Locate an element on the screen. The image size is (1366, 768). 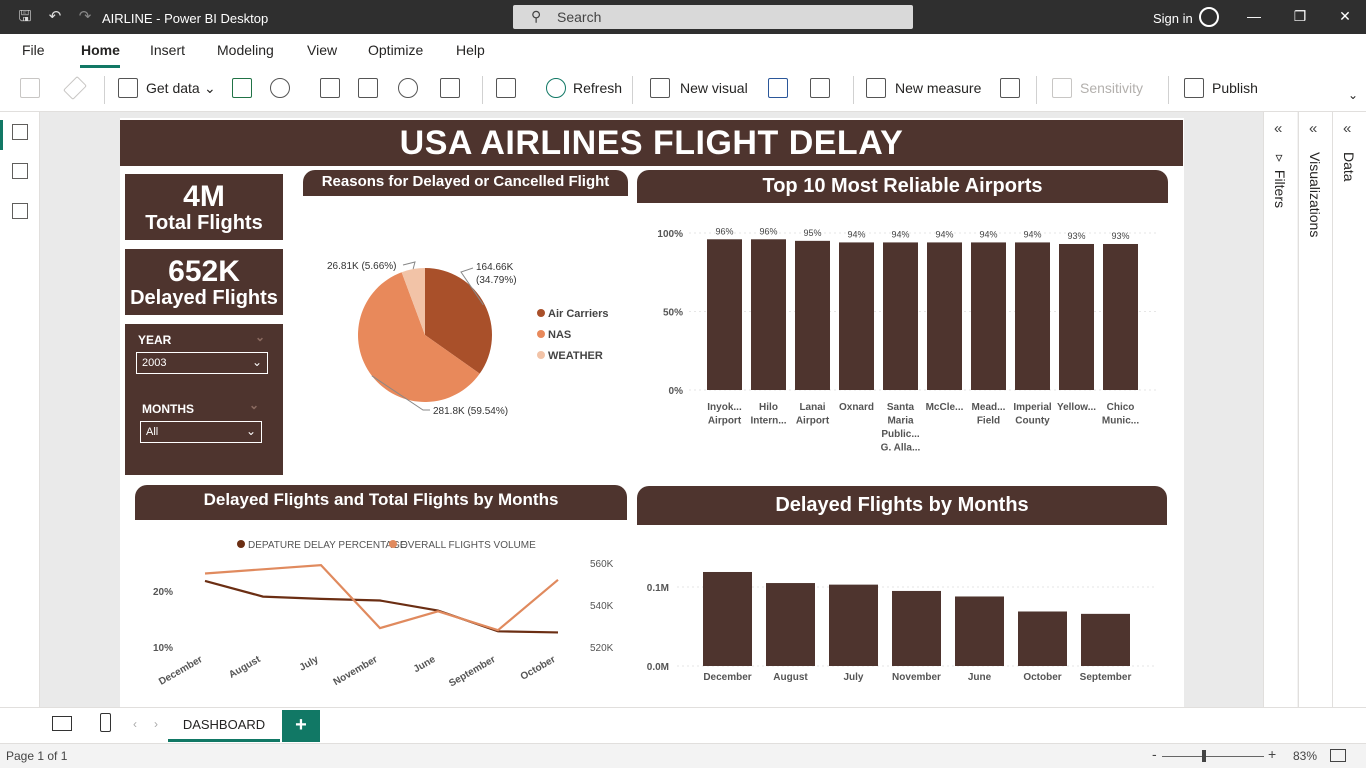
report-view-icon is located at coordinates (20, 132).